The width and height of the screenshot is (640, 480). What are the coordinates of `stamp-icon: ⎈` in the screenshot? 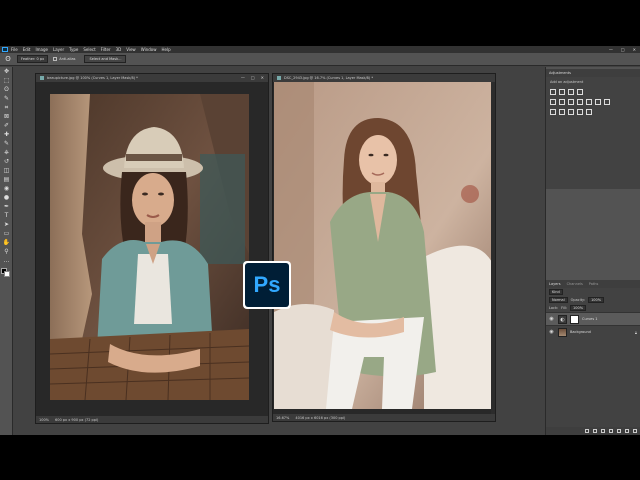 It's located at (6, 153).